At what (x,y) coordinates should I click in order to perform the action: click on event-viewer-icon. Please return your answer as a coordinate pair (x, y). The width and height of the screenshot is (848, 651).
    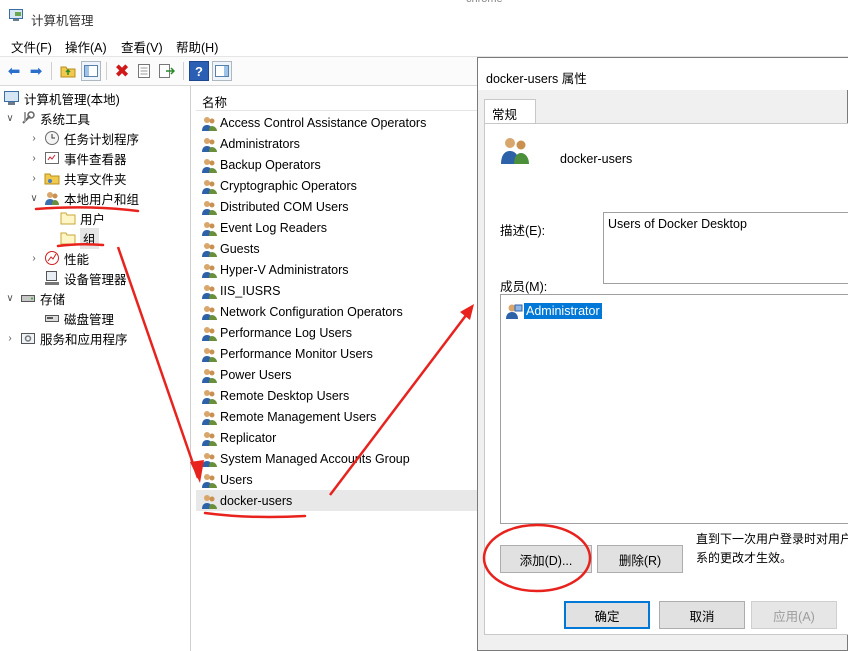
    Looking at the image, I should click on (52, 158).